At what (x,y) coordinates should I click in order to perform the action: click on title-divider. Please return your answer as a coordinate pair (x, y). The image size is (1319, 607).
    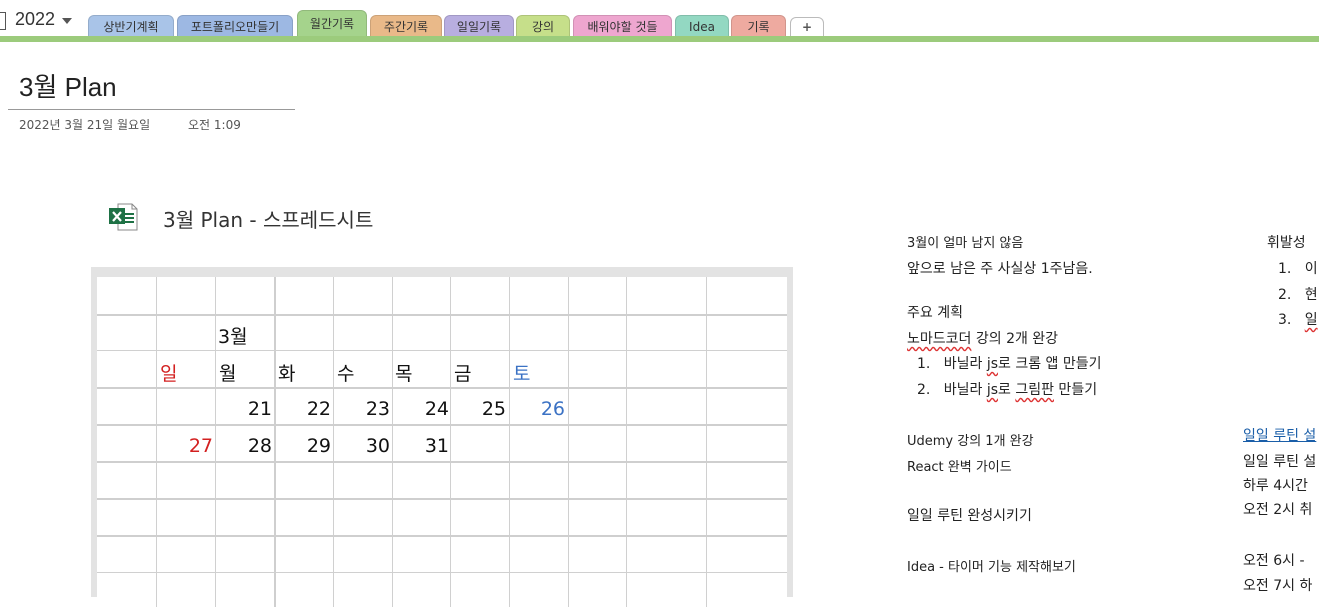
    Looking at the image, I should click on (151, 109).